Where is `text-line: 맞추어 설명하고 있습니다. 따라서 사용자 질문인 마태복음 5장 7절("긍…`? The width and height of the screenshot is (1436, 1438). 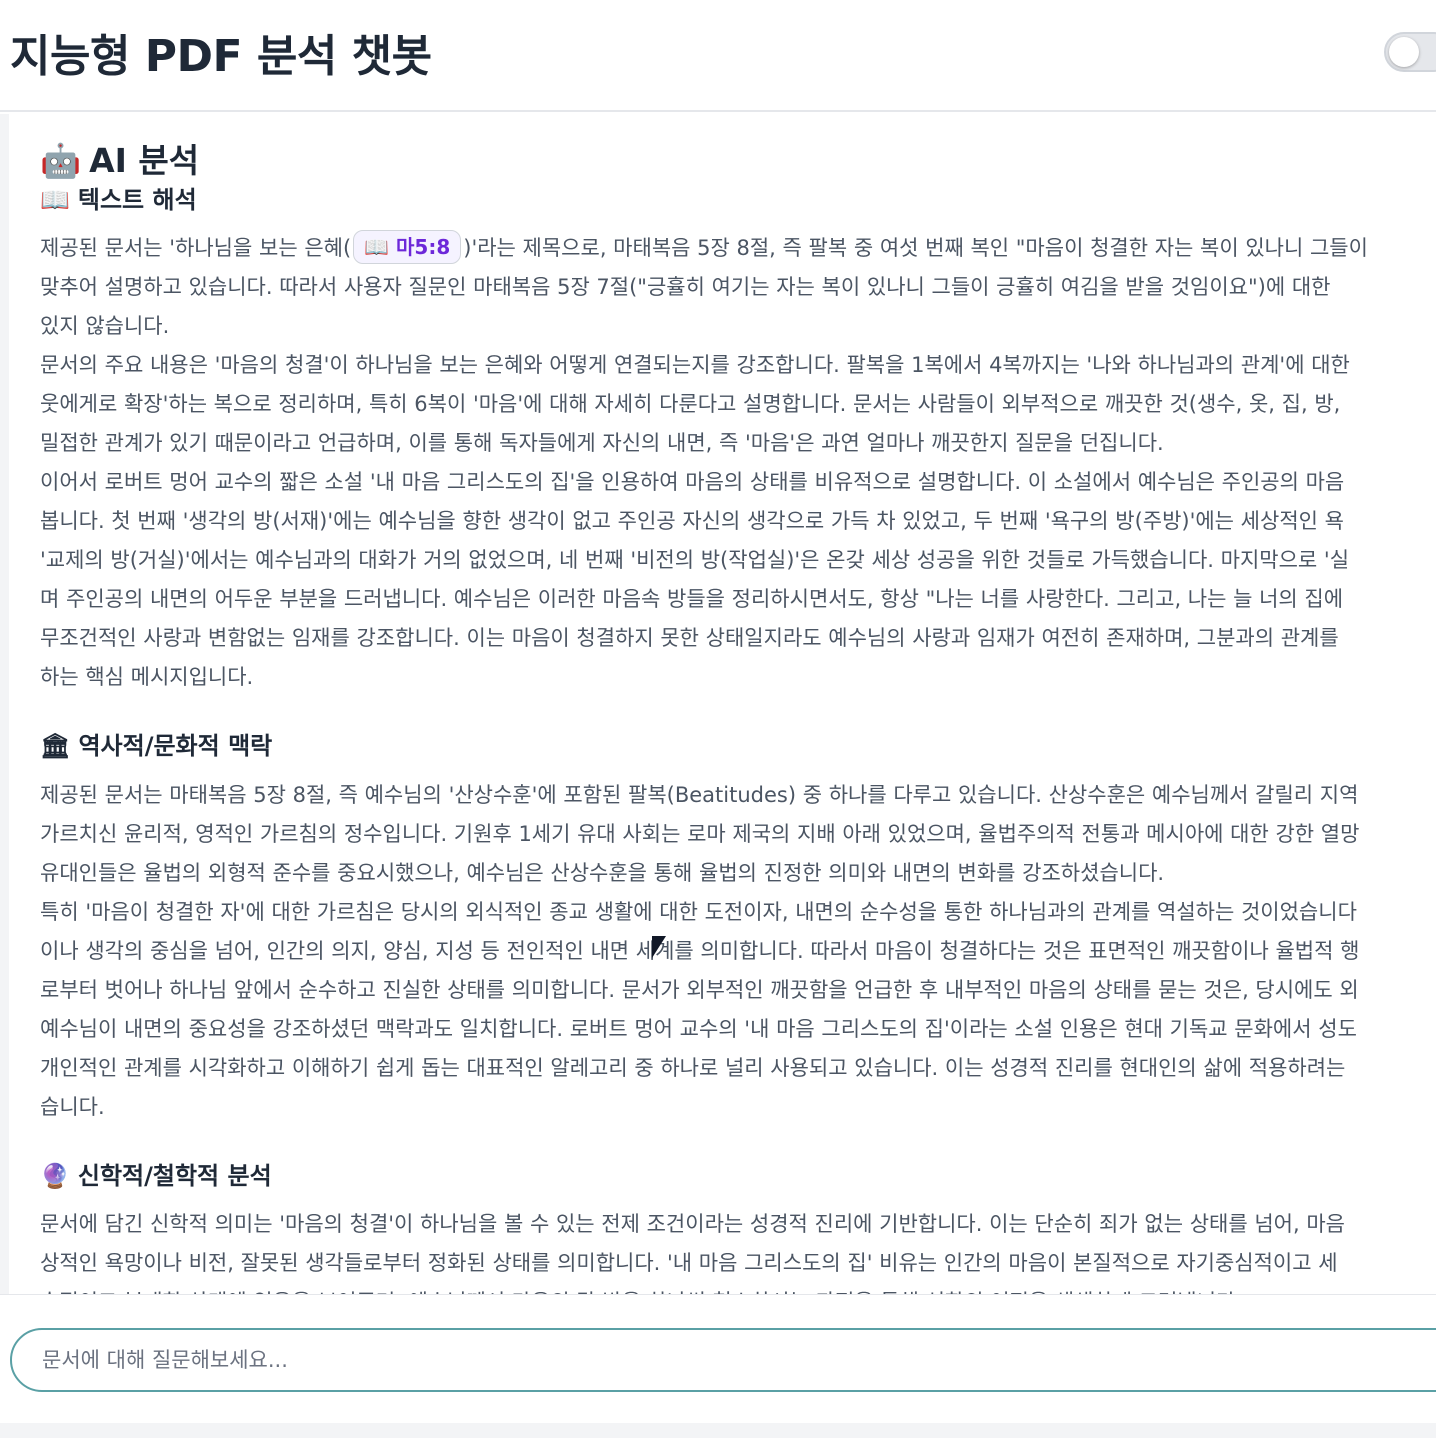
text-line: 맞추어 설명하고 있습니다. 따라서 사용자 질문인 마태복음 5장 7절("긍… is located at coordinates (685, 287).